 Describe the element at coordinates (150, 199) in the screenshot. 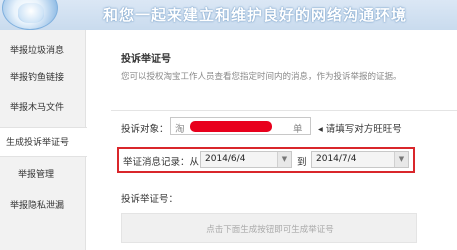

I see `evidence-number-label: 投诉举证号：` at that location.